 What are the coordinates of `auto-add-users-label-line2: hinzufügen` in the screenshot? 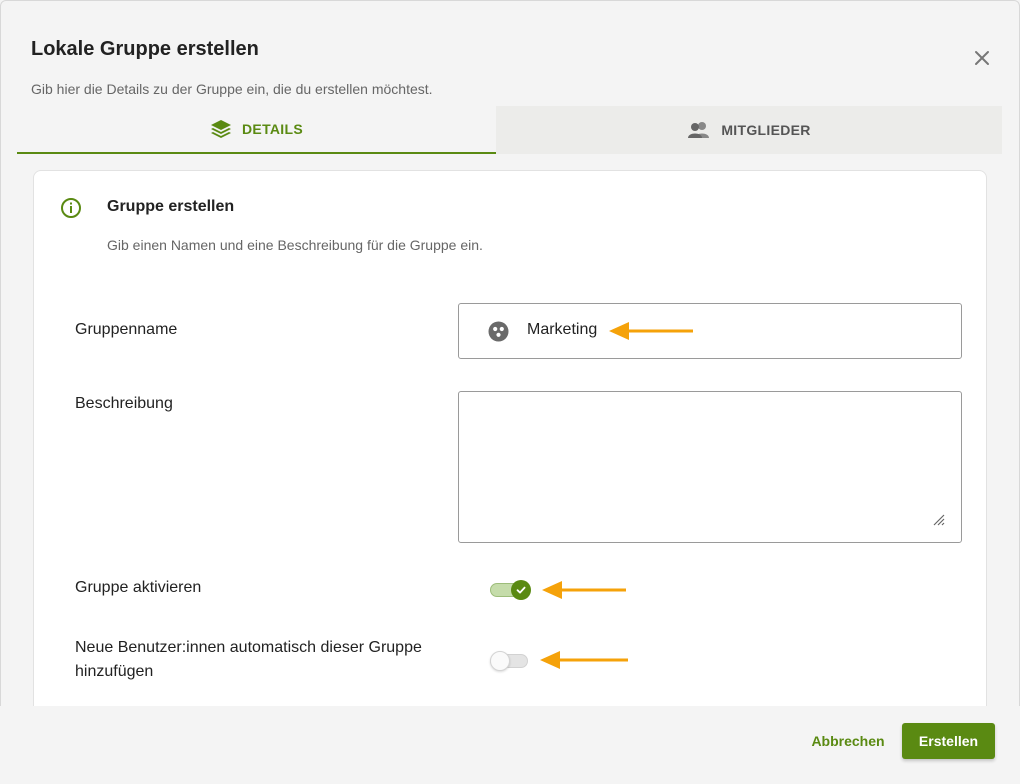 It's located at (114, 671).